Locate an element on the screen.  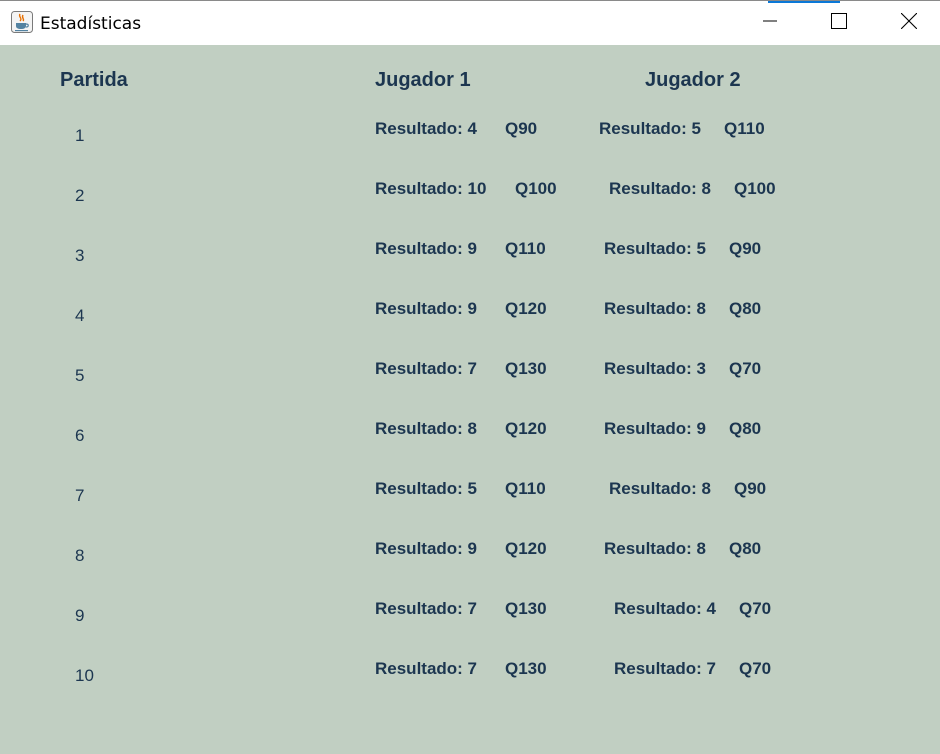
jugador2-result: Resultado: 4 is located at coordinates (665, 608).